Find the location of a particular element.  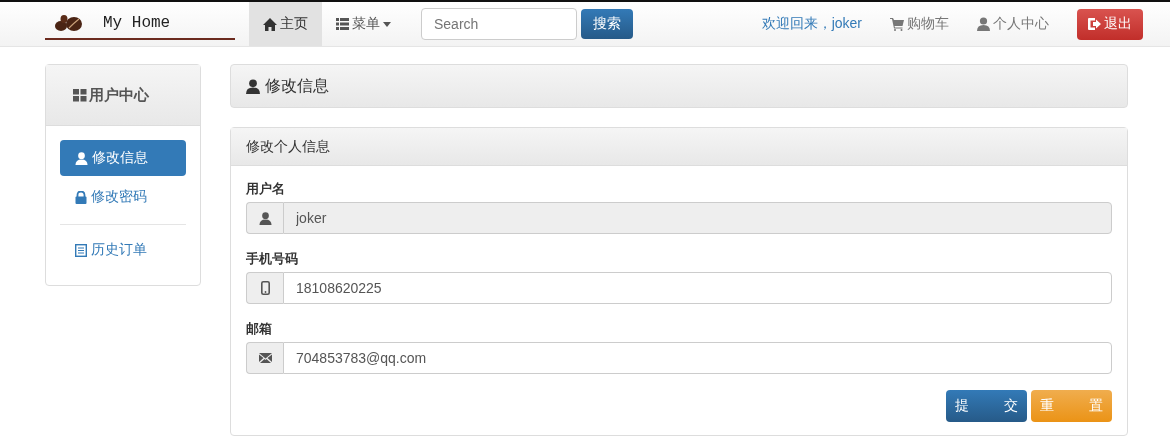

field-label: 邮箱 is located at coordinates (259, 329).